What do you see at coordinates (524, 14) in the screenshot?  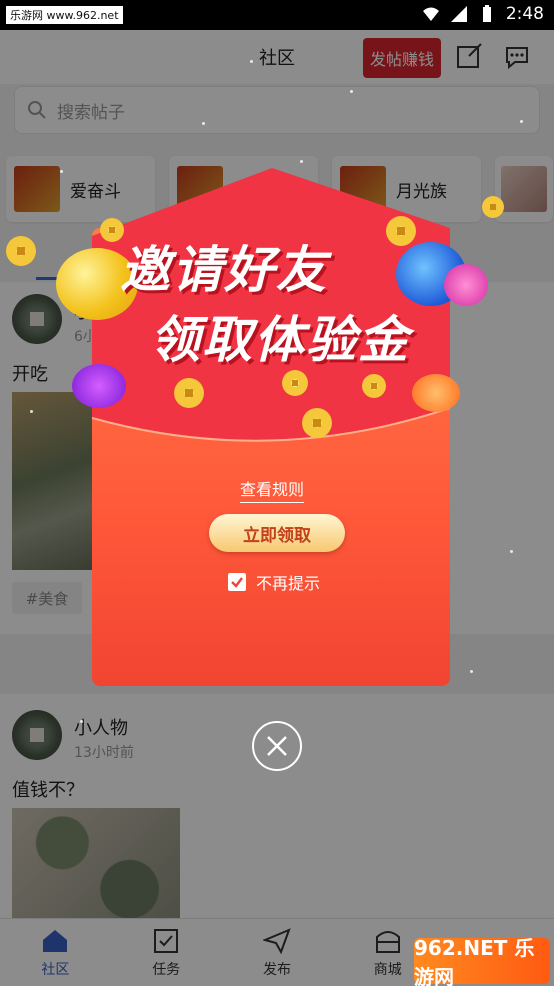 I see `status-time: 2:48` at bounding box center [524, 14].